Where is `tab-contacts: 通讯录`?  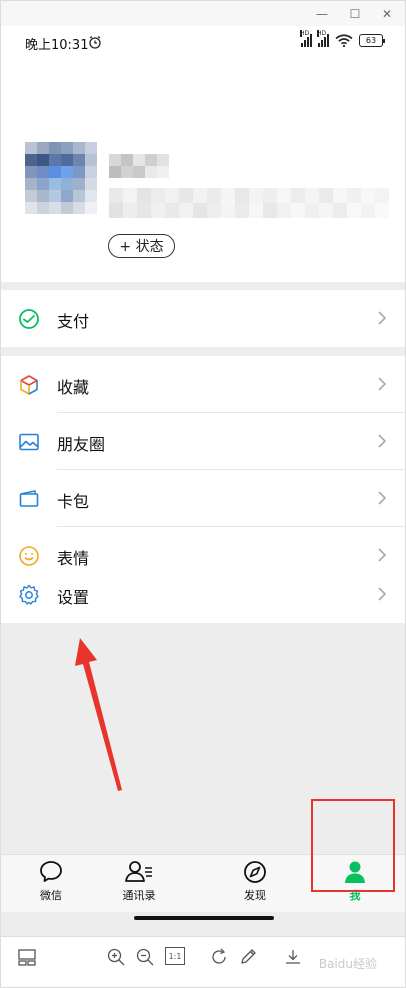
tab-contacts: 通讯录 is located at coordinates (139, 885).